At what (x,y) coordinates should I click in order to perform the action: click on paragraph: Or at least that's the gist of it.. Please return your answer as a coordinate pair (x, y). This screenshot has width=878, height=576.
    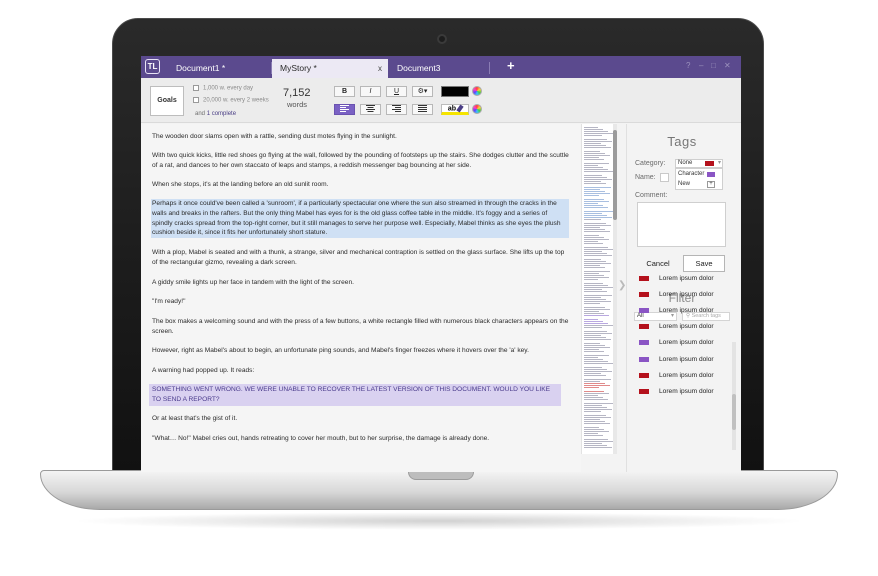
    Looking at the image, I should click on (361, 419).